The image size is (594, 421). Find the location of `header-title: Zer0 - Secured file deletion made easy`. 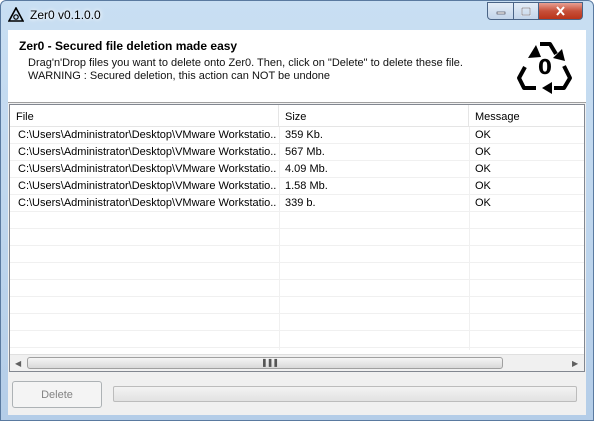

header-title: Zer0 - Secured file deletion made easy is located at coordinates (128, 46).